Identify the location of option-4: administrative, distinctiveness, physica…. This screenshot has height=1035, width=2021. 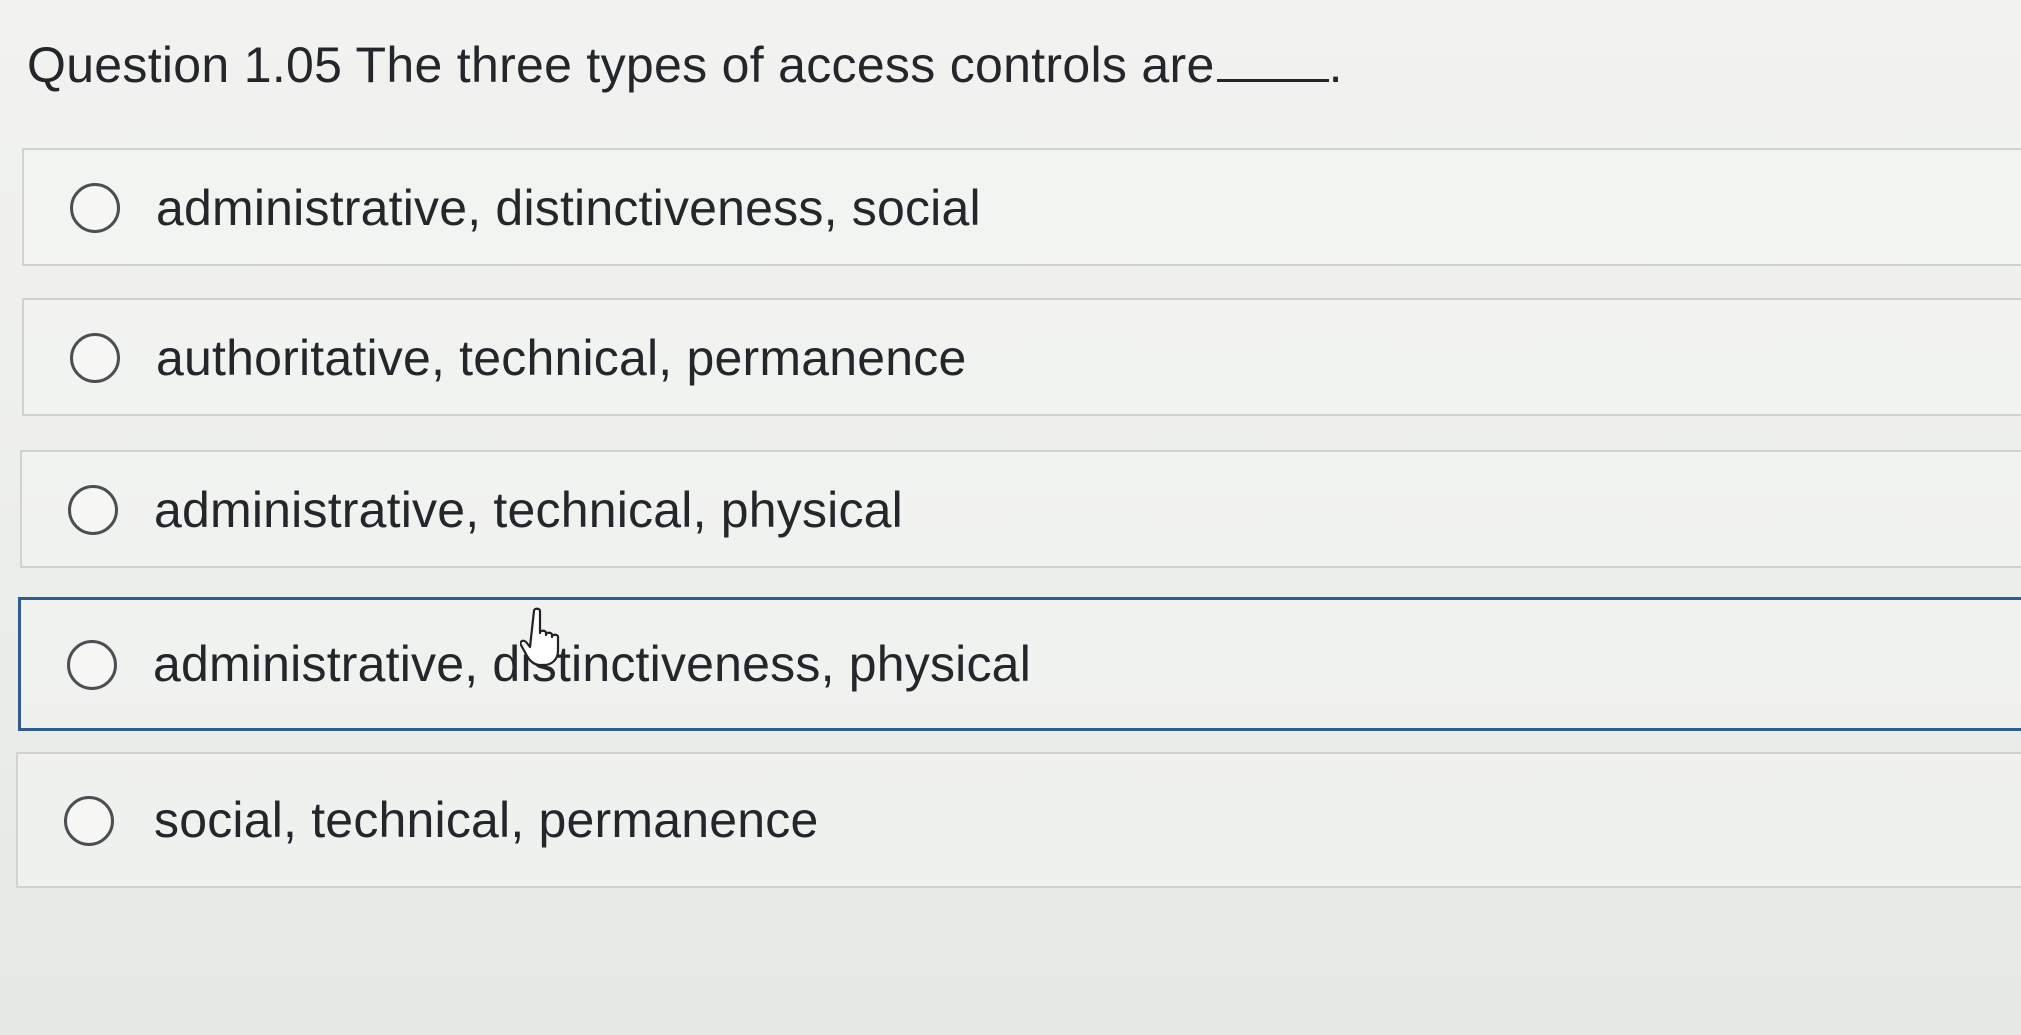
(1019, 664).